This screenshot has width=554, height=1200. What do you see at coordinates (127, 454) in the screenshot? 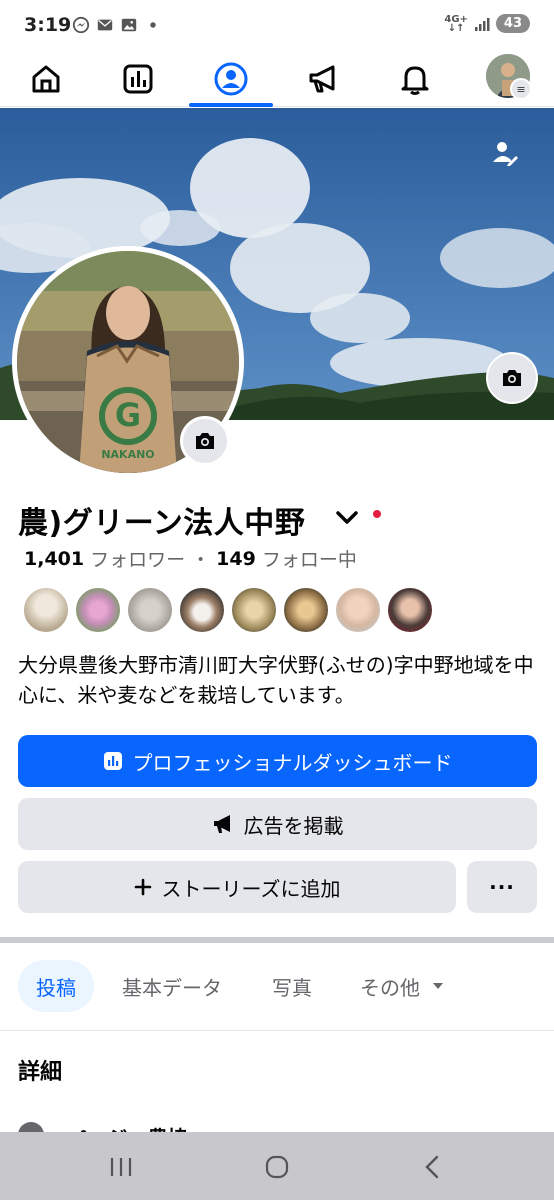
I see `bag-logo-text: NAKANO` at bounding box center [127, 454].